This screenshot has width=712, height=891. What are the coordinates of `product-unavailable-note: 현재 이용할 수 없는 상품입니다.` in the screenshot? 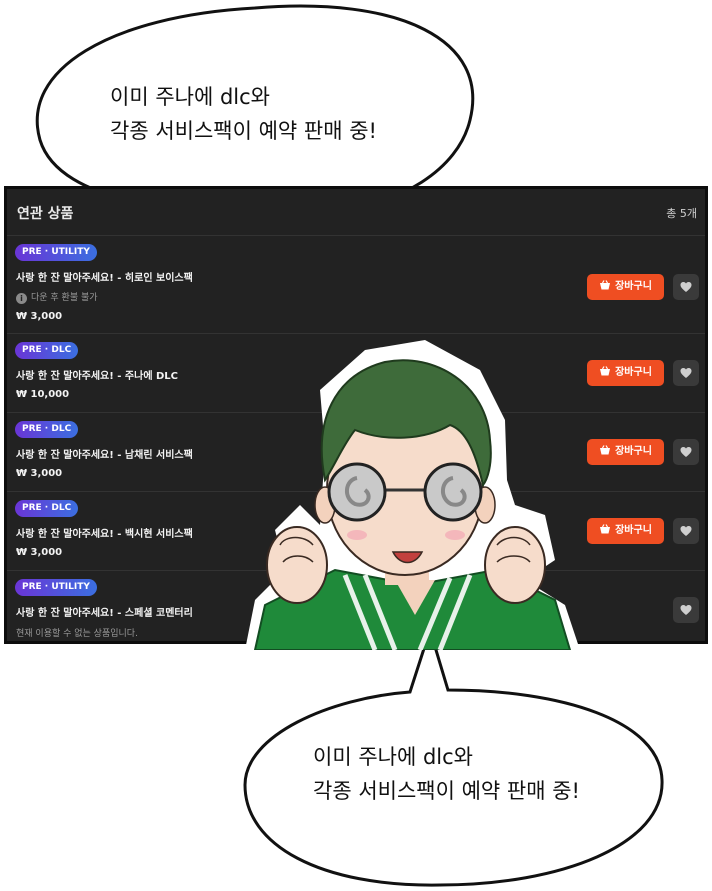 It's located at (77, 634).